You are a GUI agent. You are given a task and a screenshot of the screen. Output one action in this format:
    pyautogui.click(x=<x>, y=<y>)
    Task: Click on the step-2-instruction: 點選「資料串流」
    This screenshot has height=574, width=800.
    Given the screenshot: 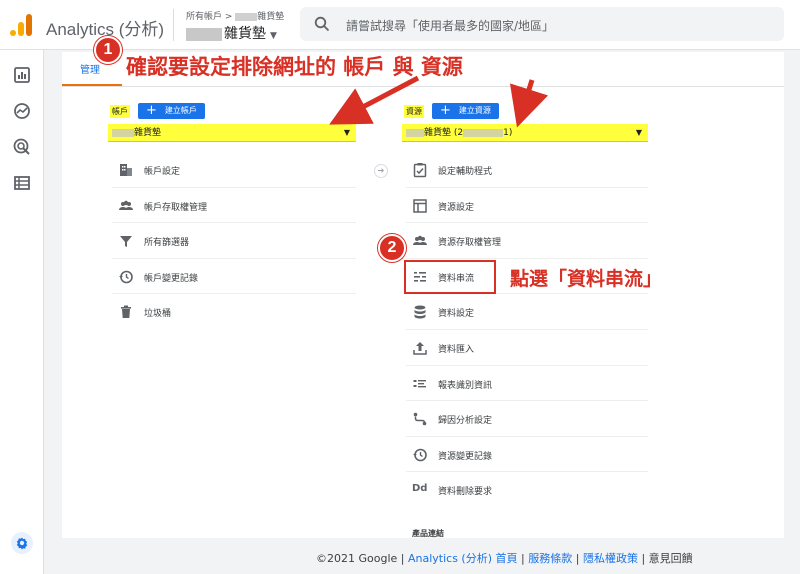 What is the action you would take?
    pyautogui.click(x=586, y=279)
    